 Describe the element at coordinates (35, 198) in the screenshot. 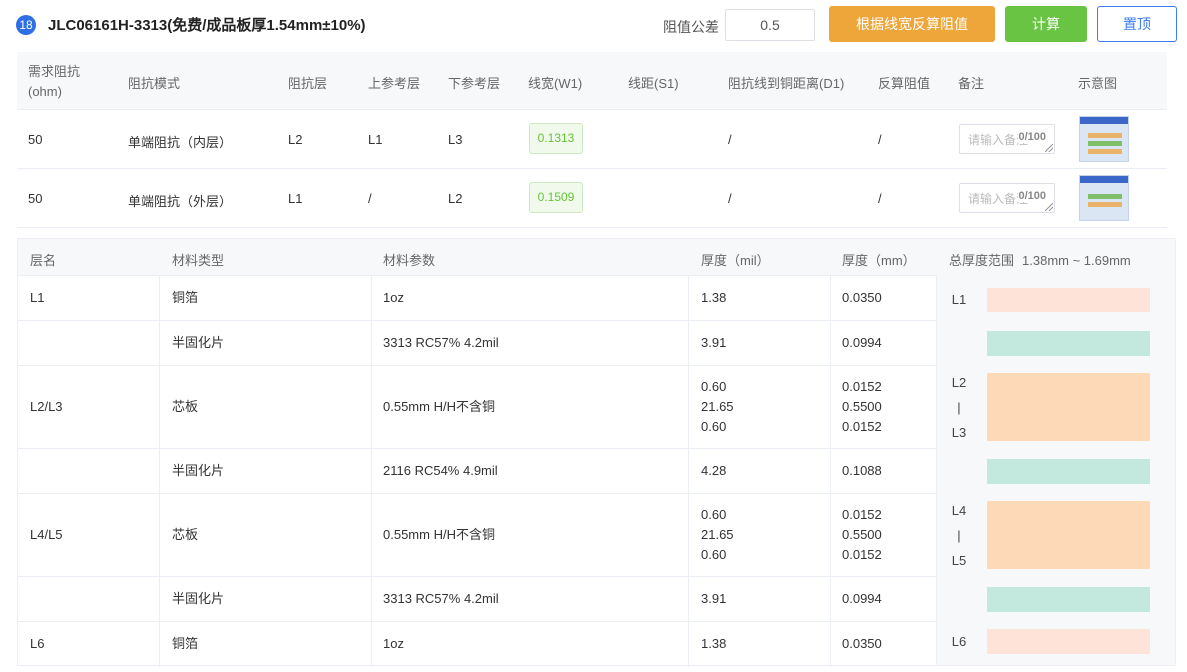

I see `required-impedance: 50` at that location.